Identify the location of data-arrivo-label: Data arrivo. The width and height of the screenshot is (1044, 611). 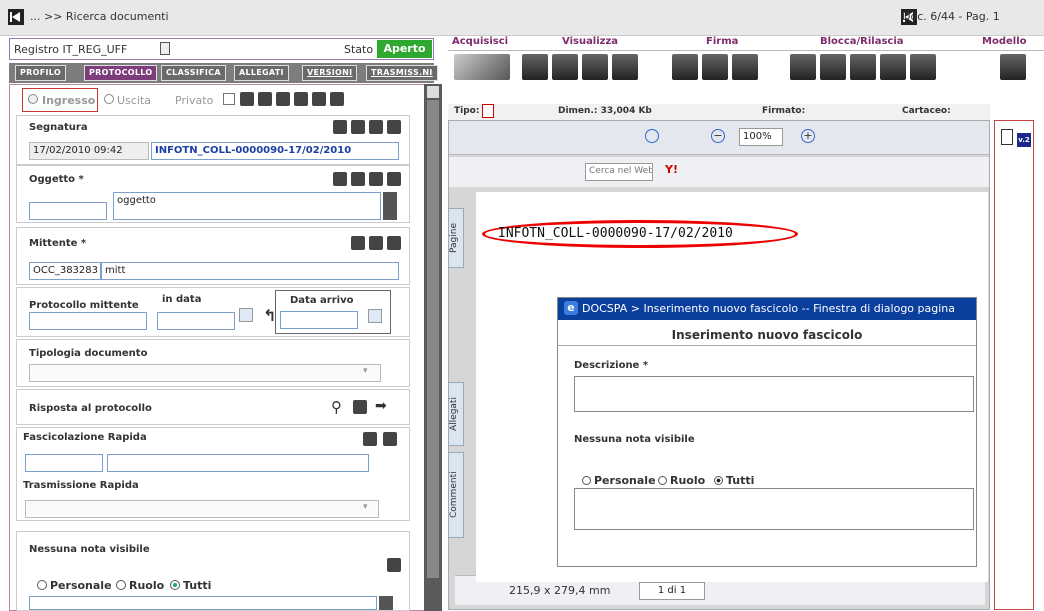
(322, 300).